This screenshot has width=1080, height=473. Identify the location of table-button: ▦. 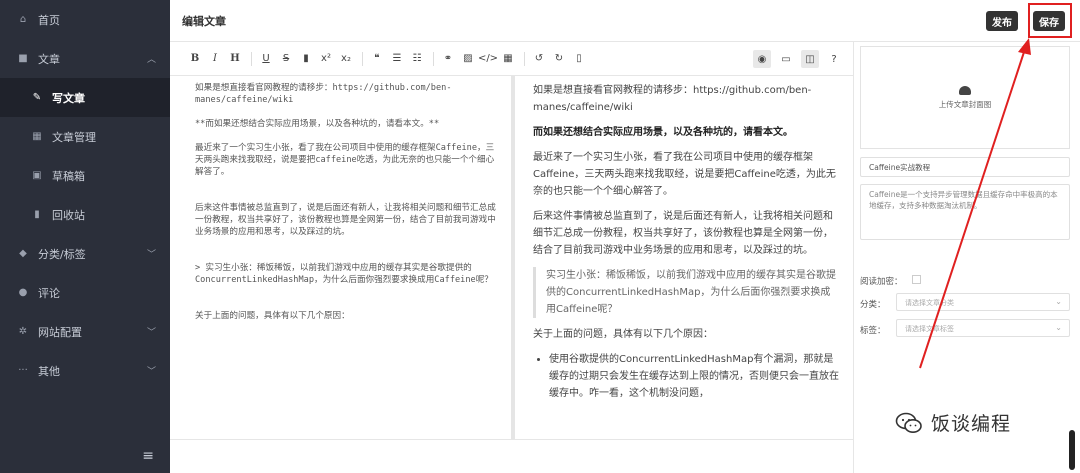
(508, 59).